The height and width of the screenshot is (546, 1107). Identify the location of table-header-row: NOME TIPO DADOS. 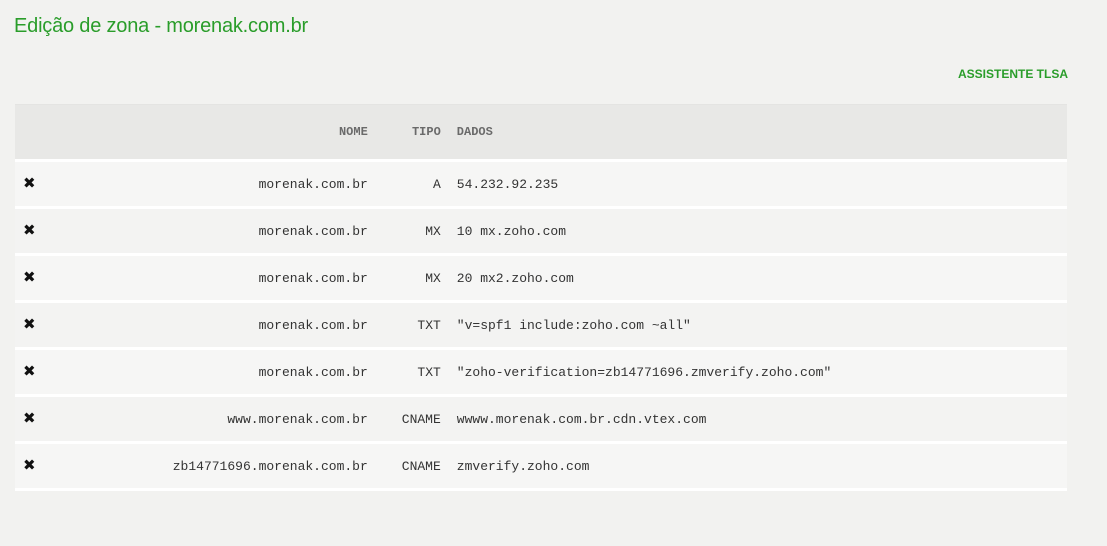
(541, 132).